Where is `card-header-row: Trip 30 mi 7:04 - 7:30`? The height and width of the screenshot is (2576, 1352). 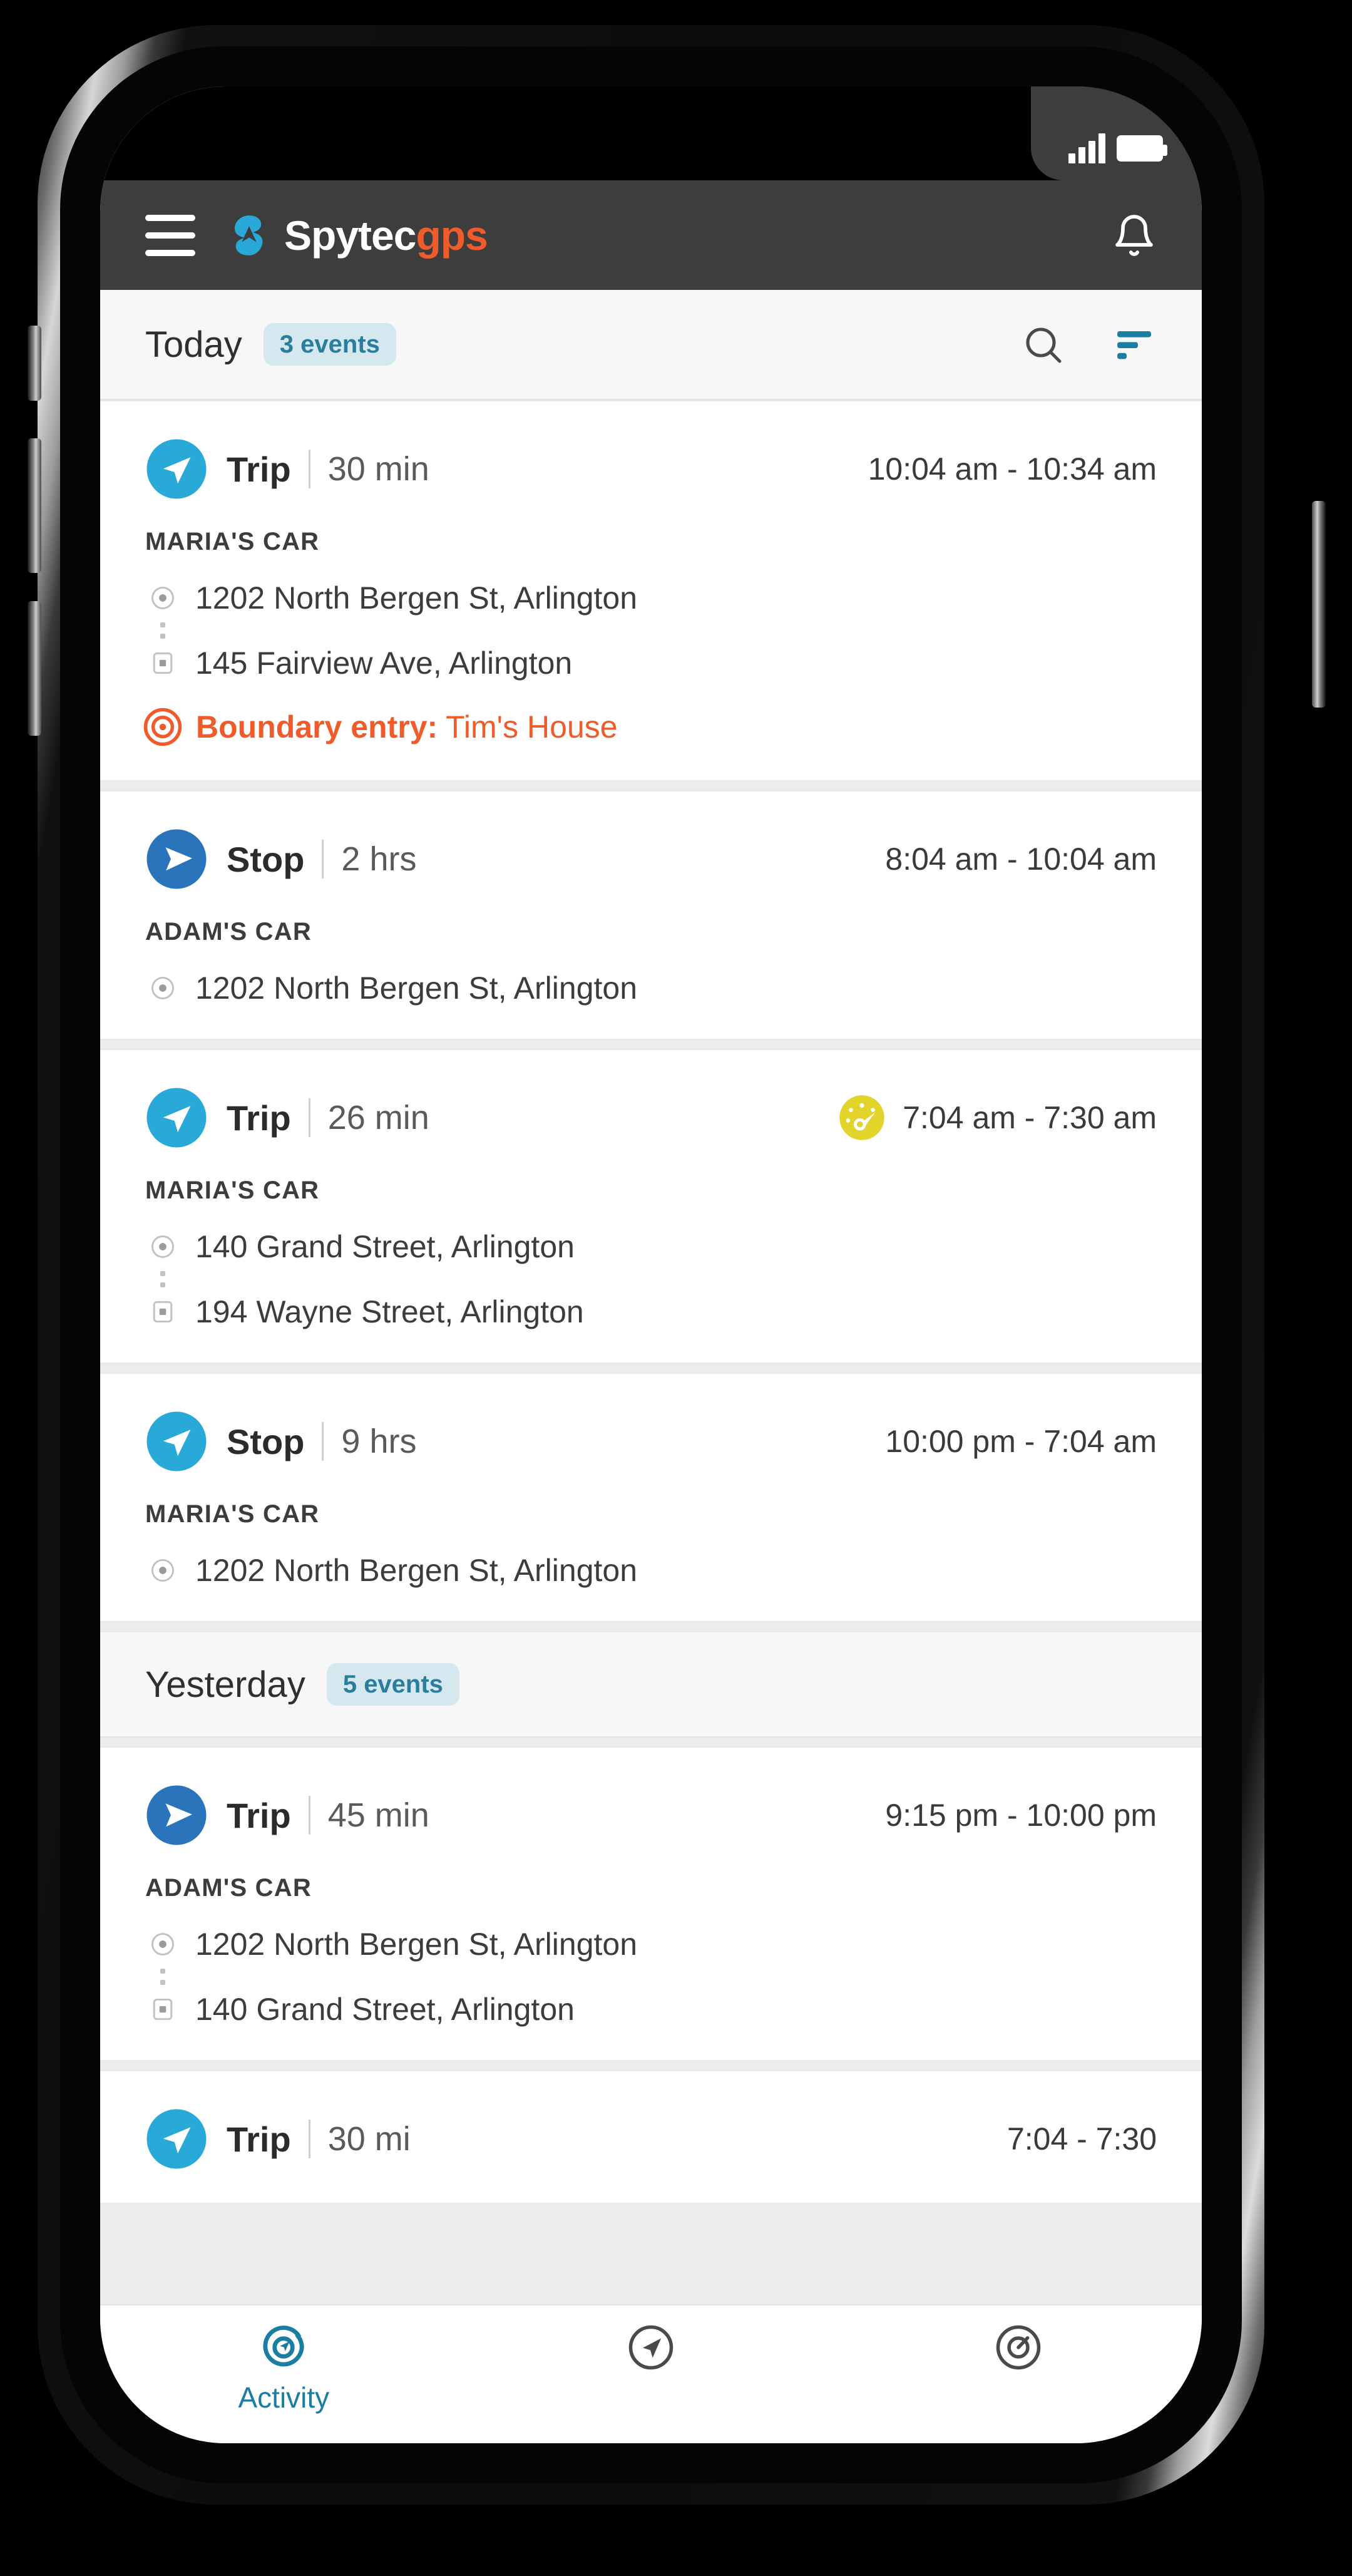 card-header-row: Trip 30 mi 7:04 - 7:30 is located at coordinates (651, 2139).